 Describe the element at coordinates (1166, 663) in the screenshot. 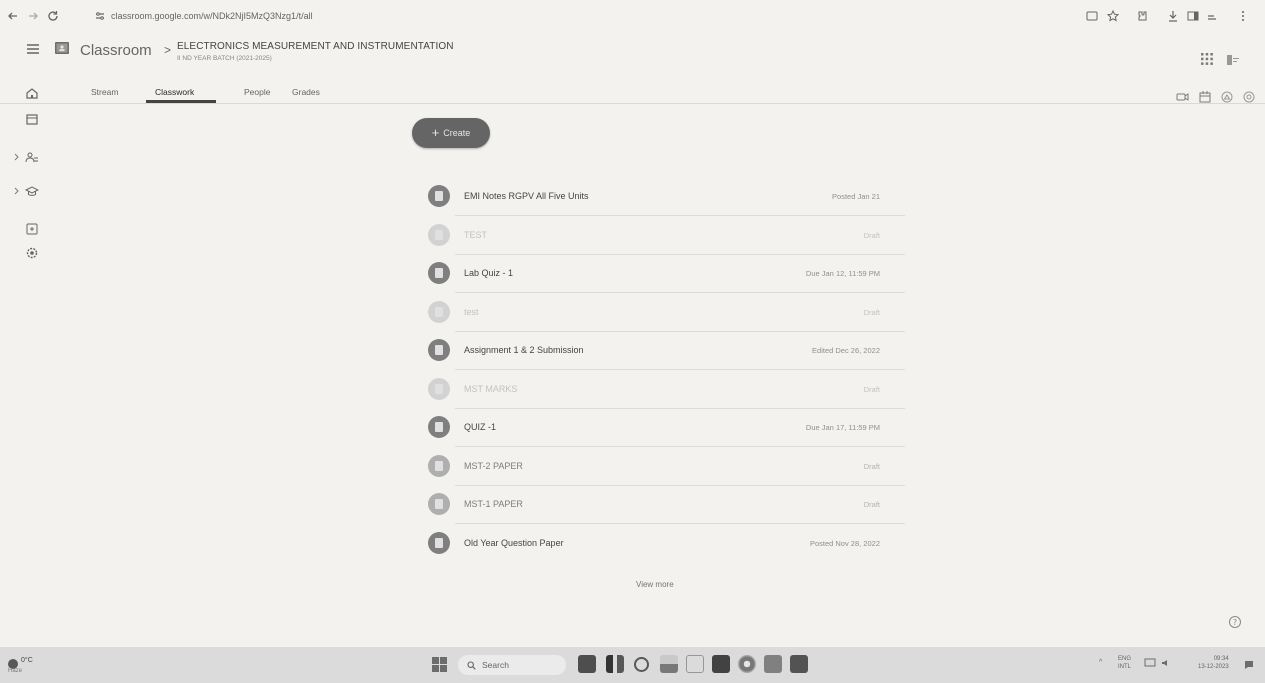

I see `volume-icon` at that location.